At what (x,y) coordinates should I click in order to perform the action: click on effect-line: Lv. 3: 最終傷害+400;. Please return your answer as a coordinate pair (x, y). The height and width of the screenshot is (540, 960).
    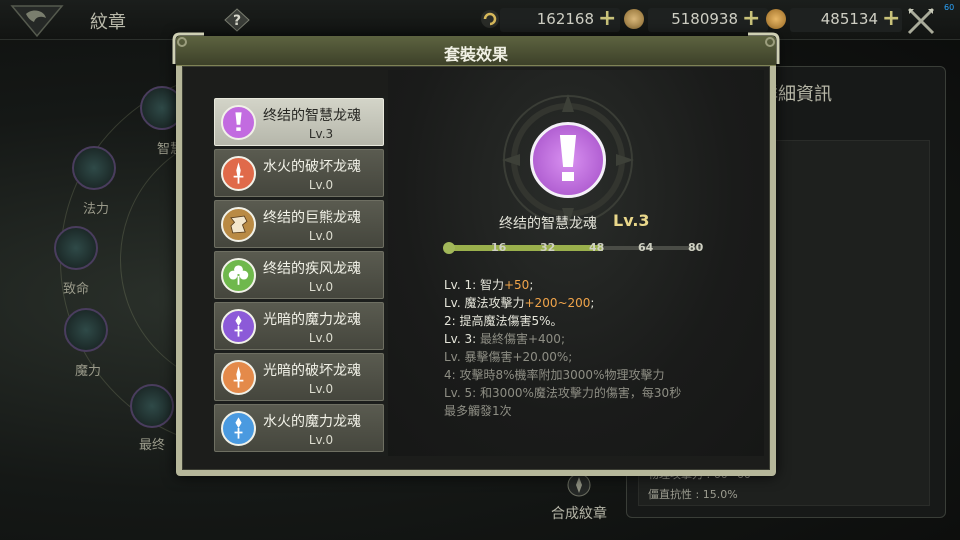
    Looking at the image, I should click on (504, 339).